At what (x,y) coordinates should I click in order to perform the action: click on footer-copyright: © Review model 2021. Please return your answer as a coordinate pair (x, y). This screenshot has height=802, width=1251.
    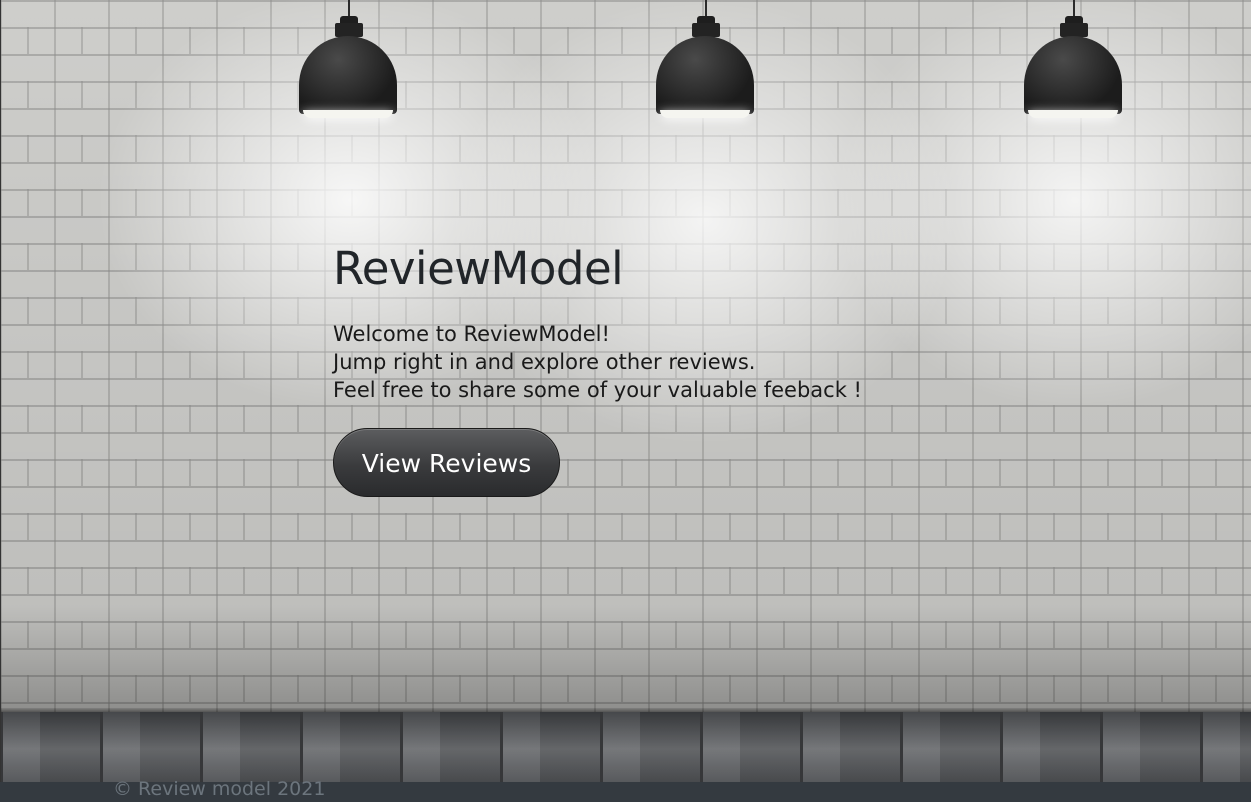
    Looking at the image, I should click on (219, 789).